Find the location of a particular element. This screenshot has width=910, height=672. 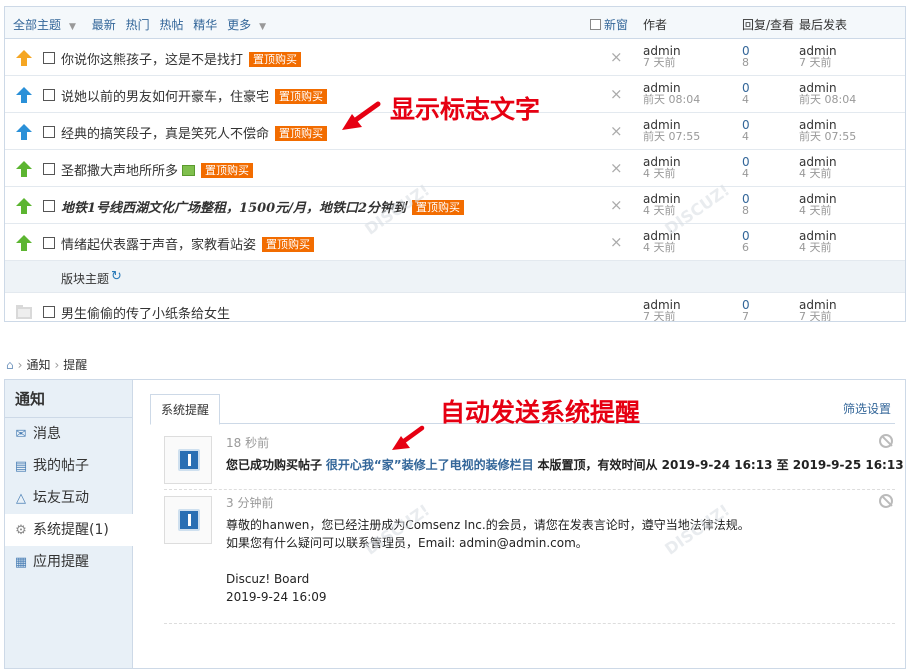

last-post-time: 前天 08:04 is located at coordinates (828, 99).